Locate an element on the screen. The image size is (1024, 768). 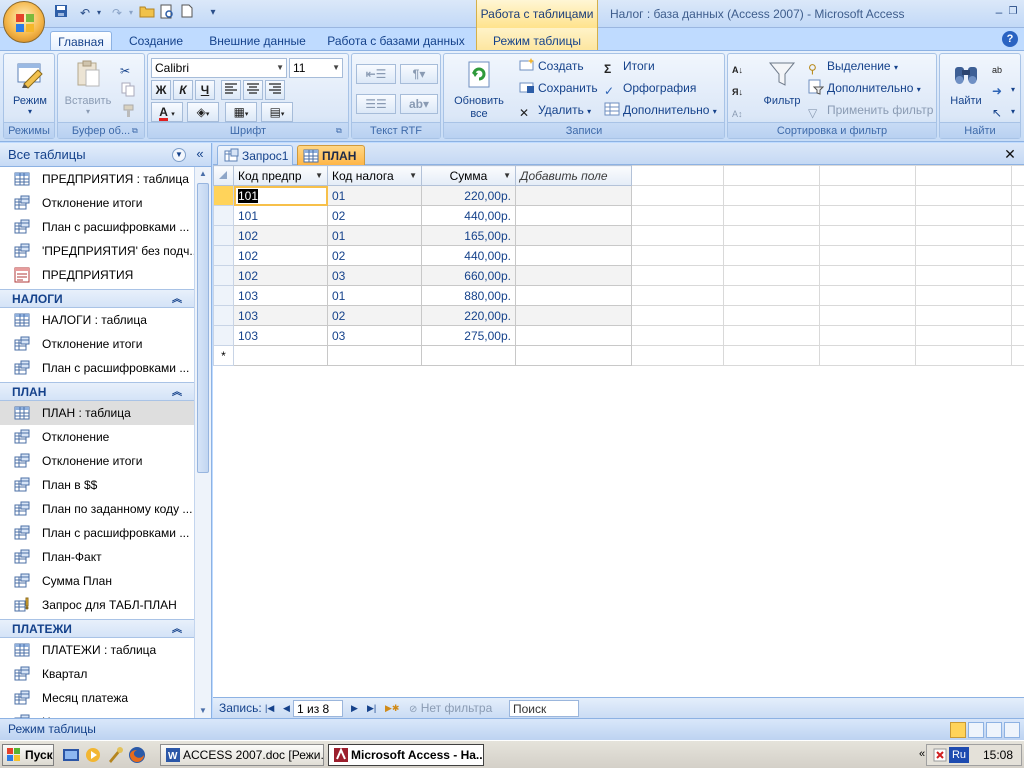
spelling-button: ✓ Орфография is located at coordinates (650, 88).